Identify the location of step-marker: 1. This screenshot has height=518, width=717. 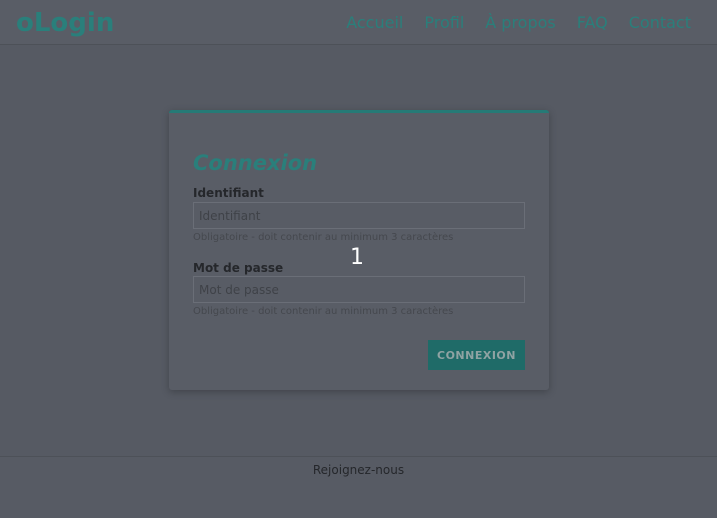
(357, 257).